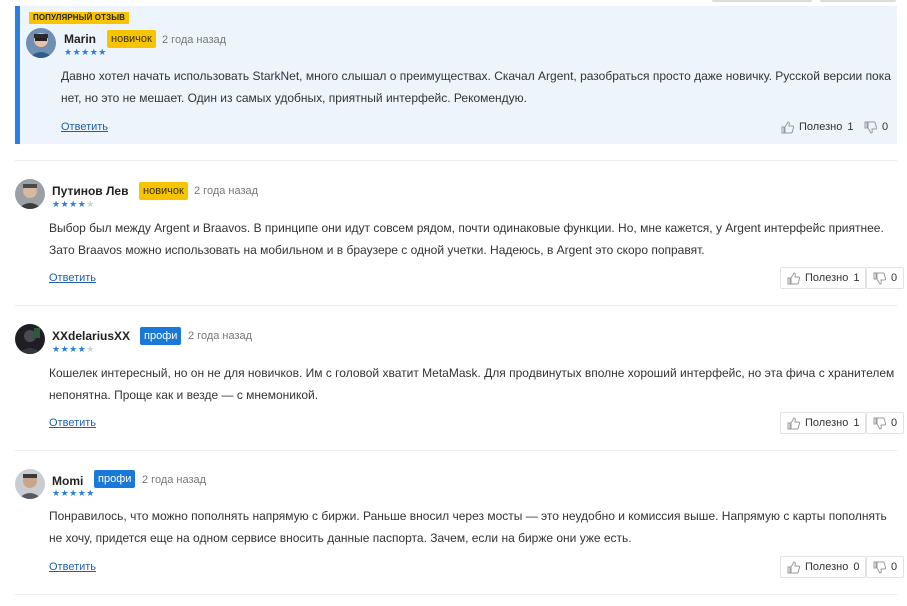 Image resolution: width=907 pixels, height=606 pixels. I want to click on helpful-button: Полезно 0, so click(823, 567).